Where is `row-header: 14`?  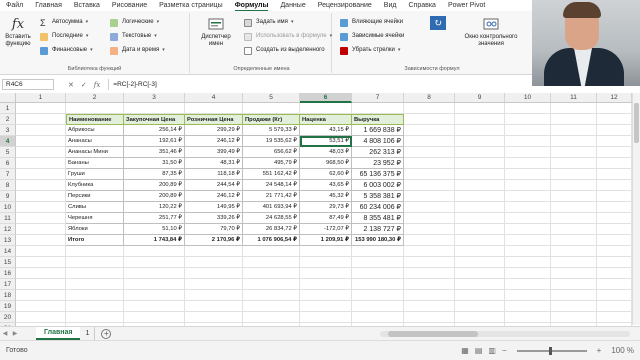 row-header: 14 is located at coordinates (8, 251).